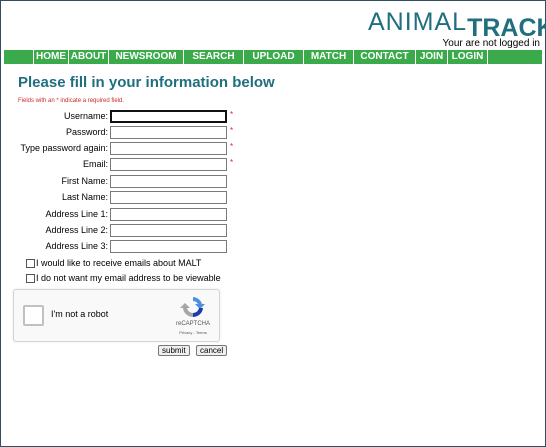 Image resolution: width=546 pixels, height=447 pixels. Describe the element at coordinates (30, 263) in the screenshot. I see `email-optin-checkbox` at that location.